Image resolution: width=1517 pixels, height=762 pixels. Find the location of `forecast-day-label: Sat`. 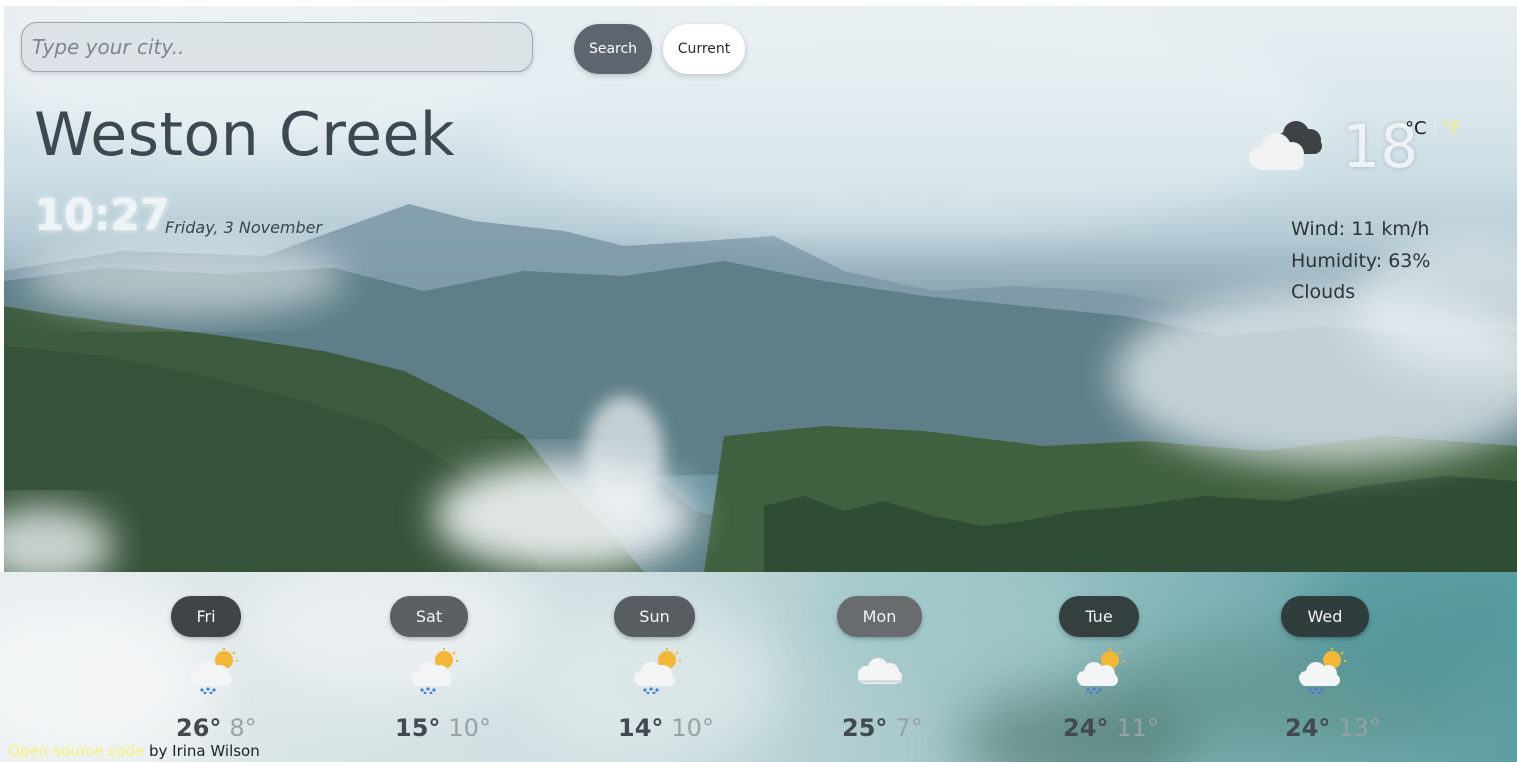

forecast-day-label: Sat is located at coordinates (429, 616).